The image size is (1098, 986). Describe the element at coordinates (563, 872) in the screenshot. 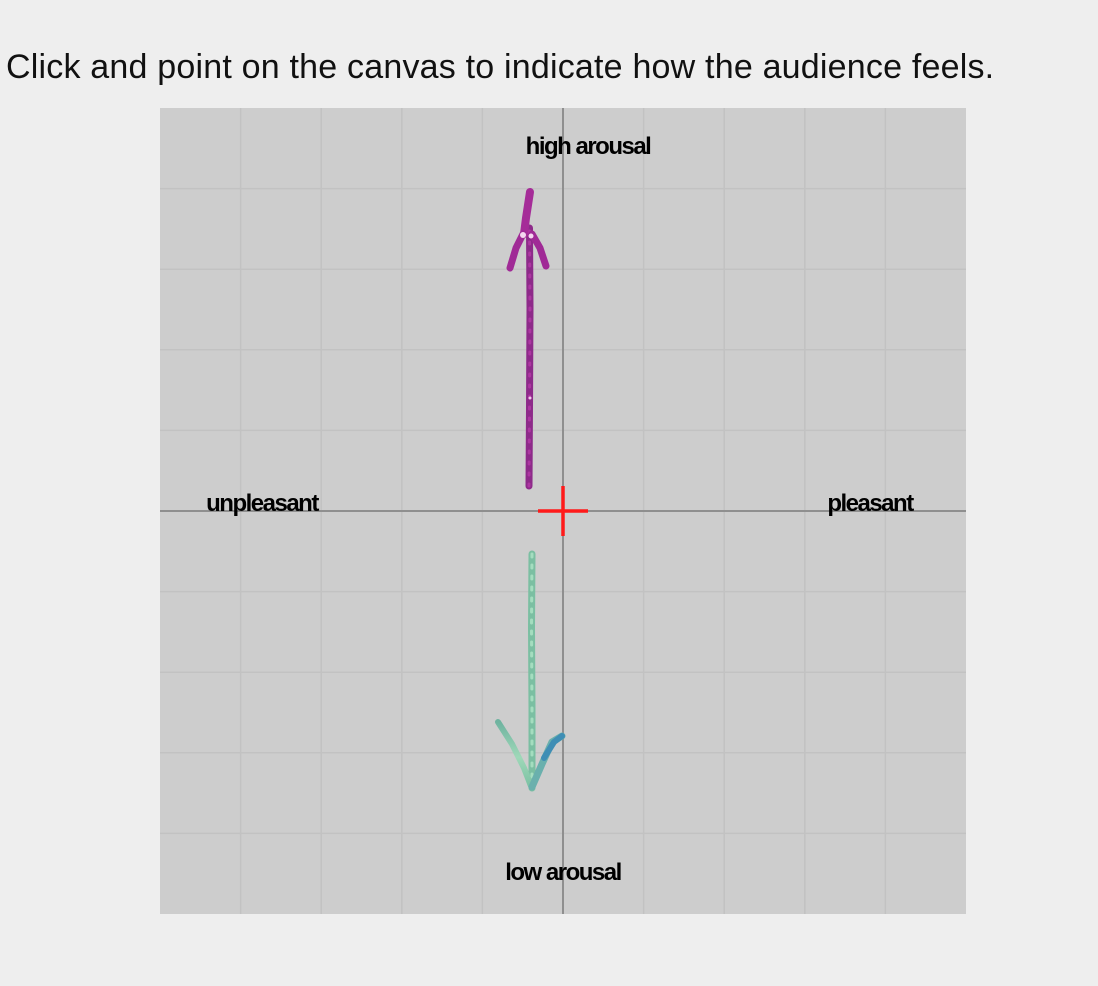

I see `label-low-arousal: low arousal` at that location.